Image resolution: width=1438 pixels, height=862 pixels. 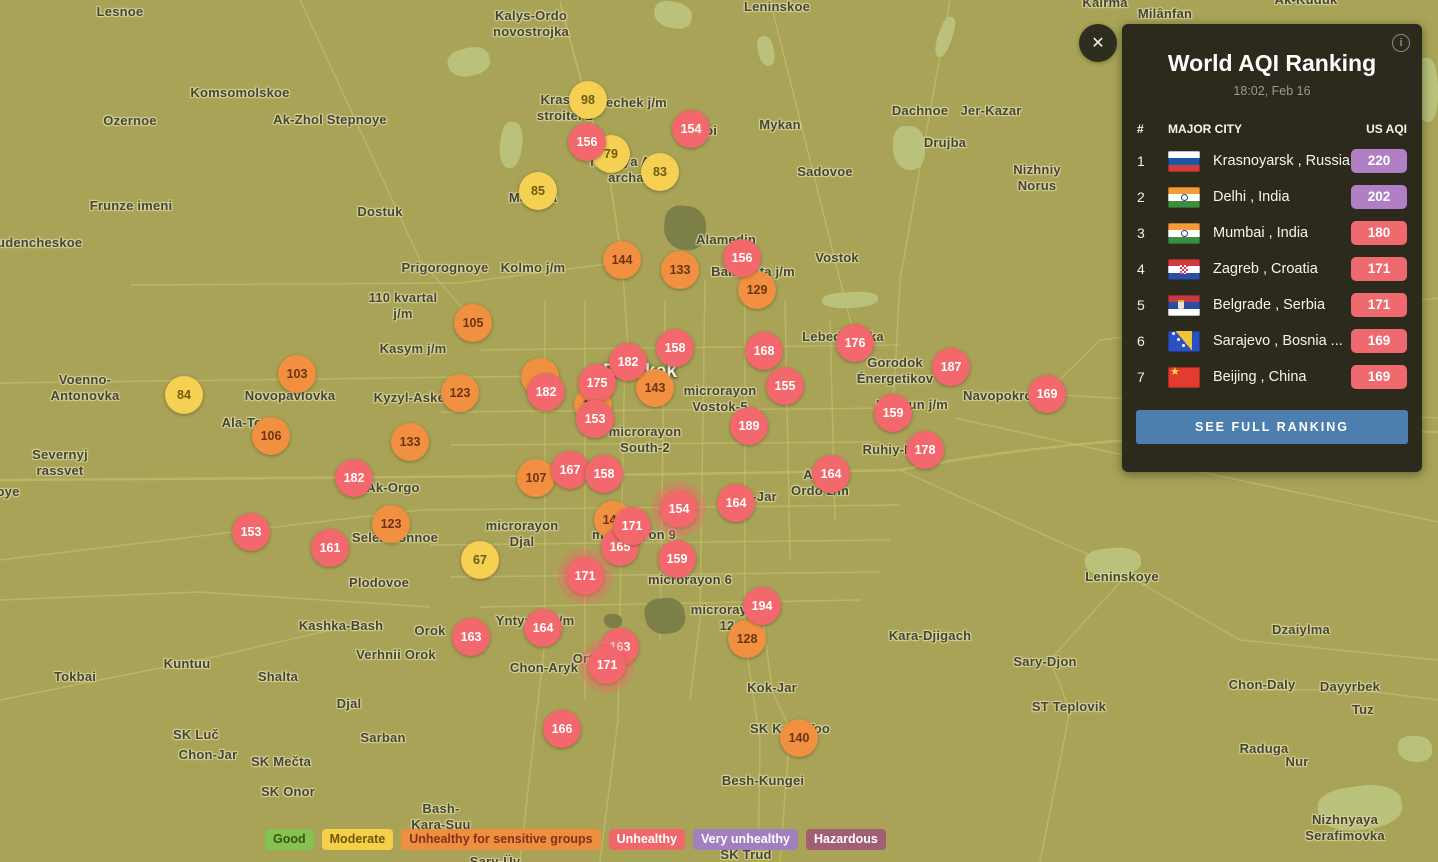 I want to click on aqi-station-marker: 144, so click(x=622, y=260).